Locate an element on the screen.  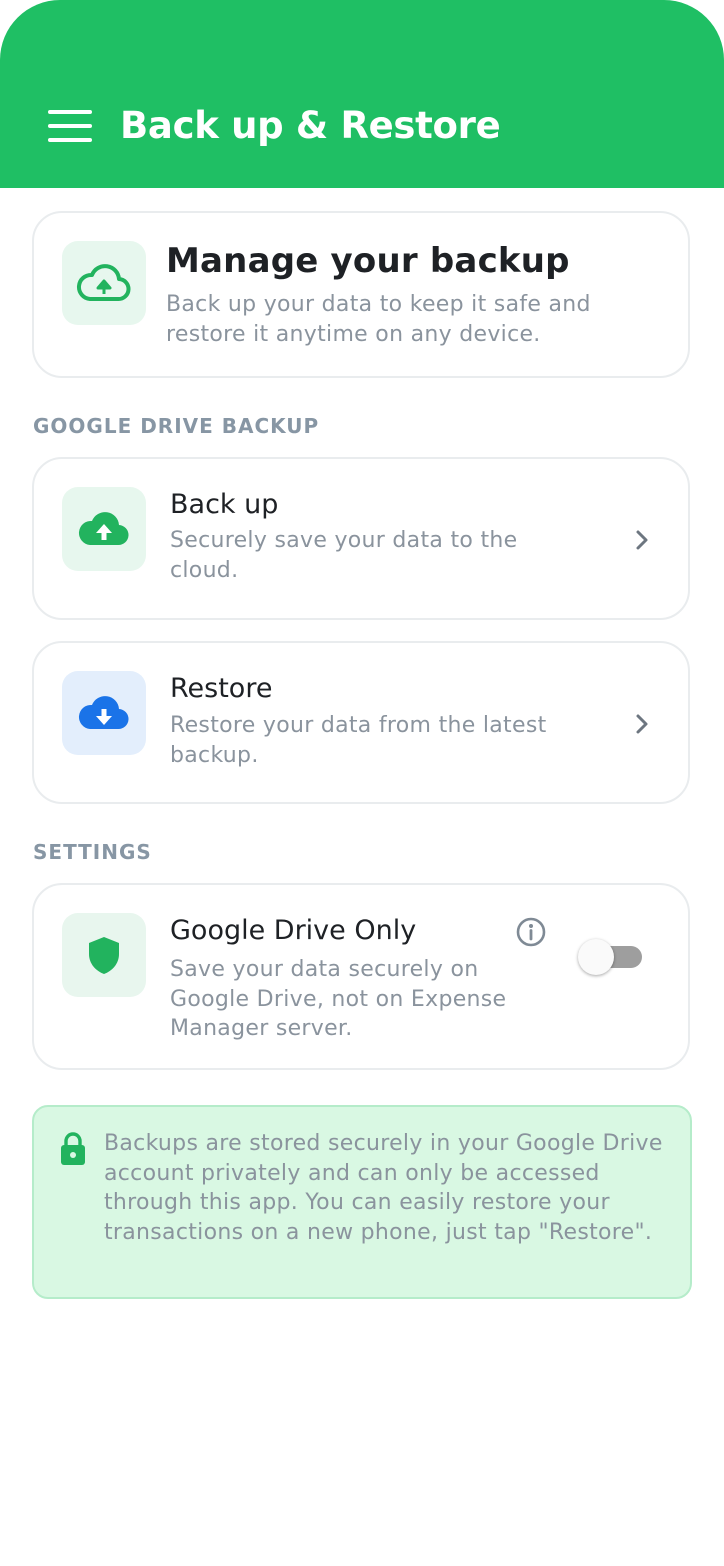
app-bar: Back up & Restore is located at coordinates (362, 94).